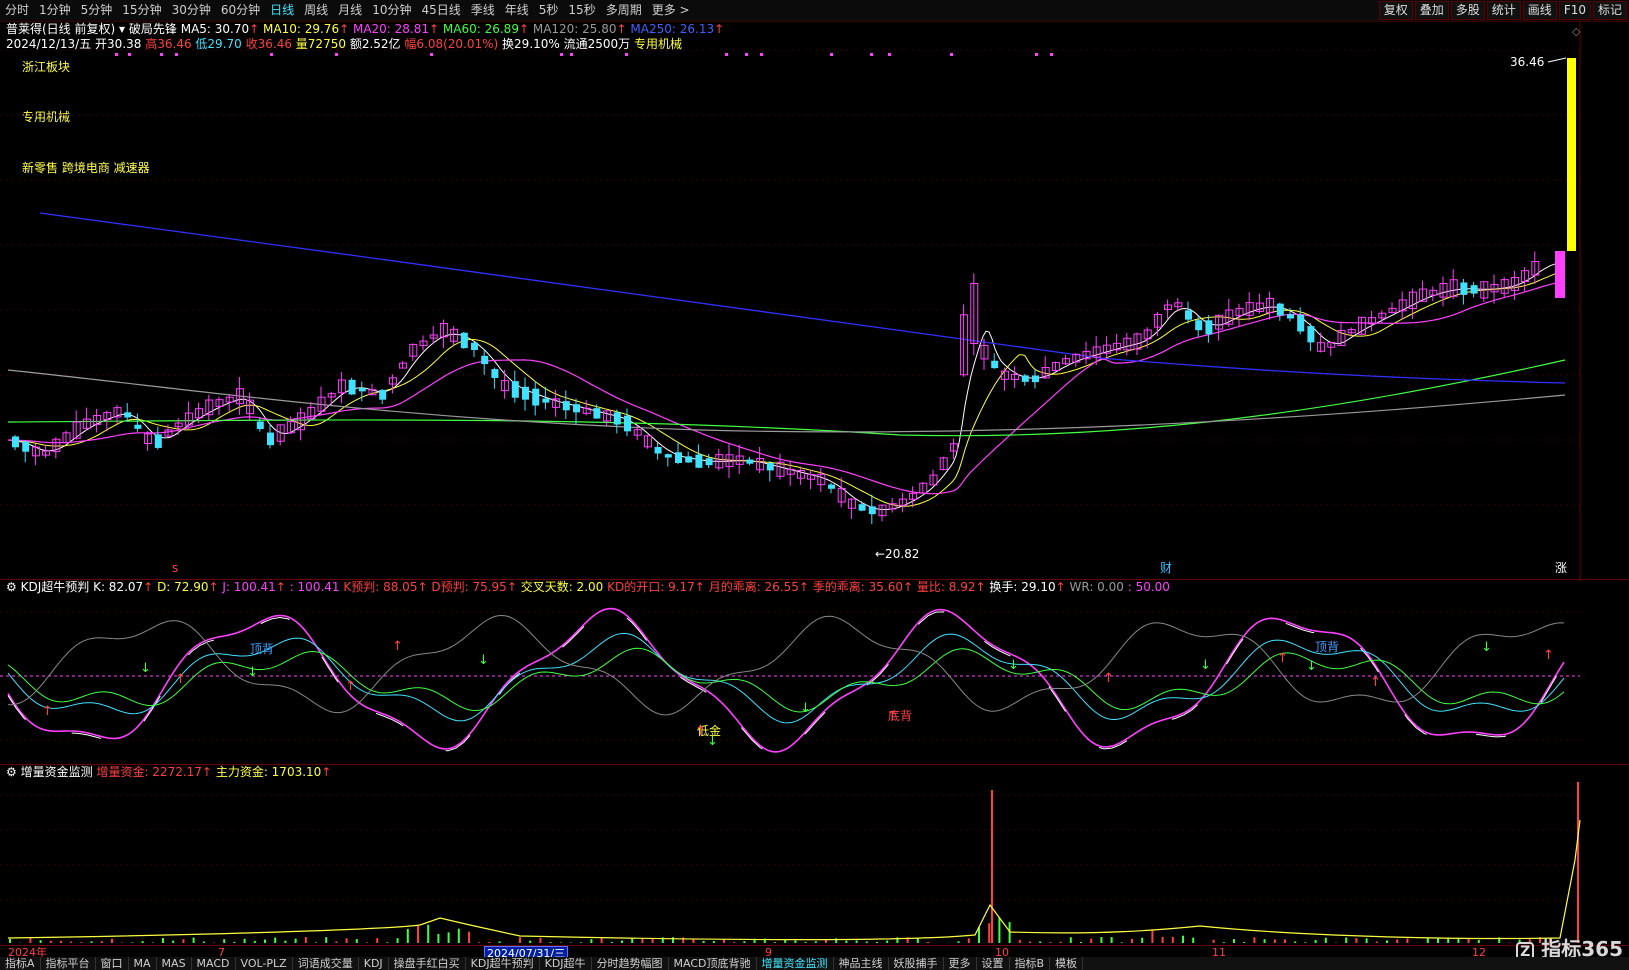 Image resolution: width=1629 pixels, height=970 pixels. Describe the element at coordinates (427, 963) in the screenshot. I see `indicator-tab-9: 操盘手红白买` at that location.